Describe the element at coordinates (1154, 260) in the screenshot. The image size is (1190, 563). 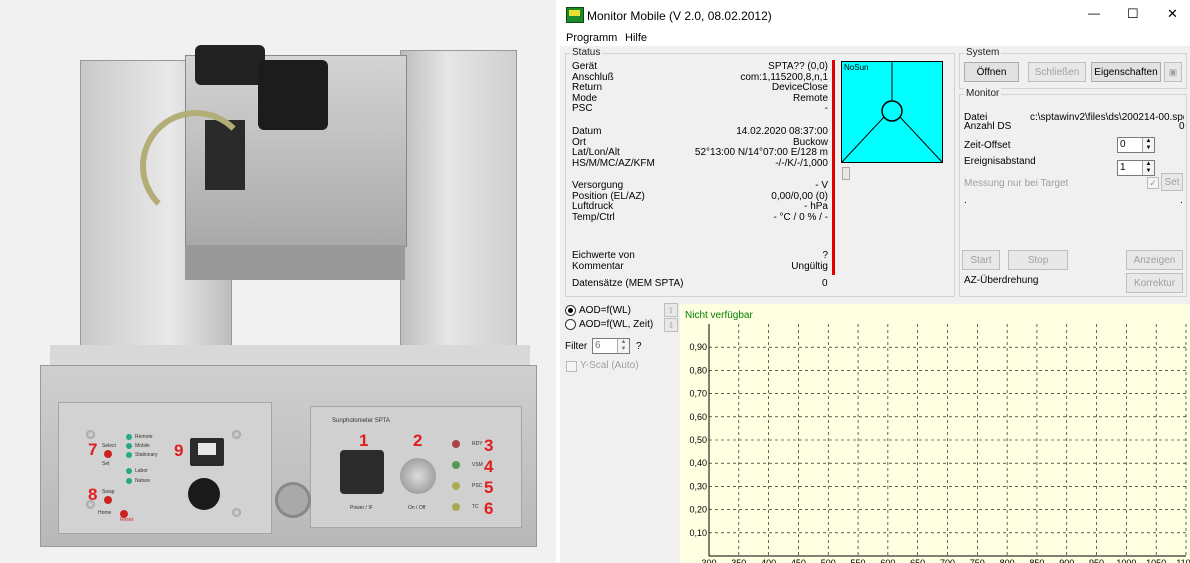
I see `anzeigen-button: Anzeigen` at that location.